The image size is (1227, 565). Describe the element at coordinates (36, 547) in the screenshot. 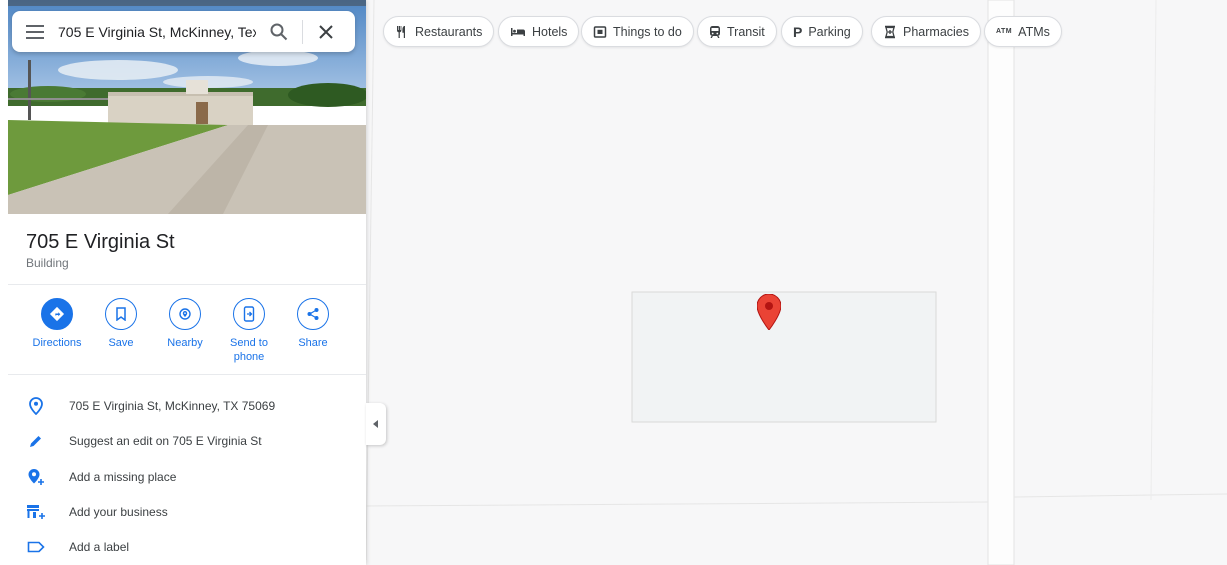

I see `label-icon` at that location.